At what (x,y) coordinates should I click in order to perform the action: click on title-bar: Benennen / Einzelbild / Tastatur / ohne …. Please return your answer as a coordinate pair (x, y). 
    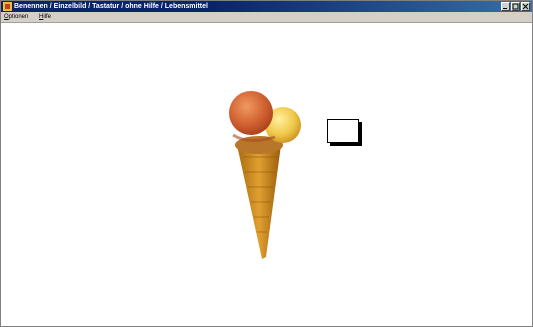
    Looking at the image, I should click on (266, 6).